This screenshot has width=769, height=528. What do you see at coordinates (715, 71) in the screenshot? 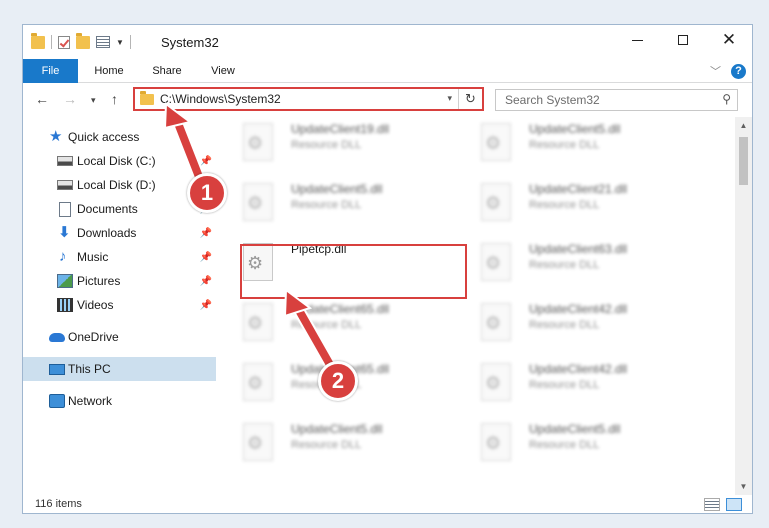
I see `expand-ribbon-chevron-icon: ﹀` at bounding box center [715, 71].